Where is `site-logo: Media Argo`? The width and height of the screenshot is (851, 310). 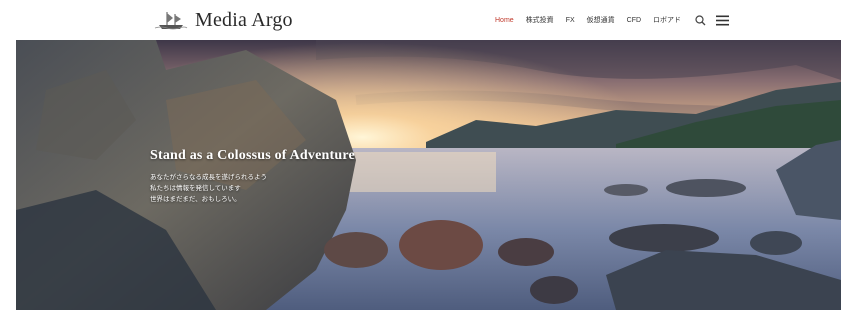 site-logo: Media Argo is located at coordinates (223, 20).